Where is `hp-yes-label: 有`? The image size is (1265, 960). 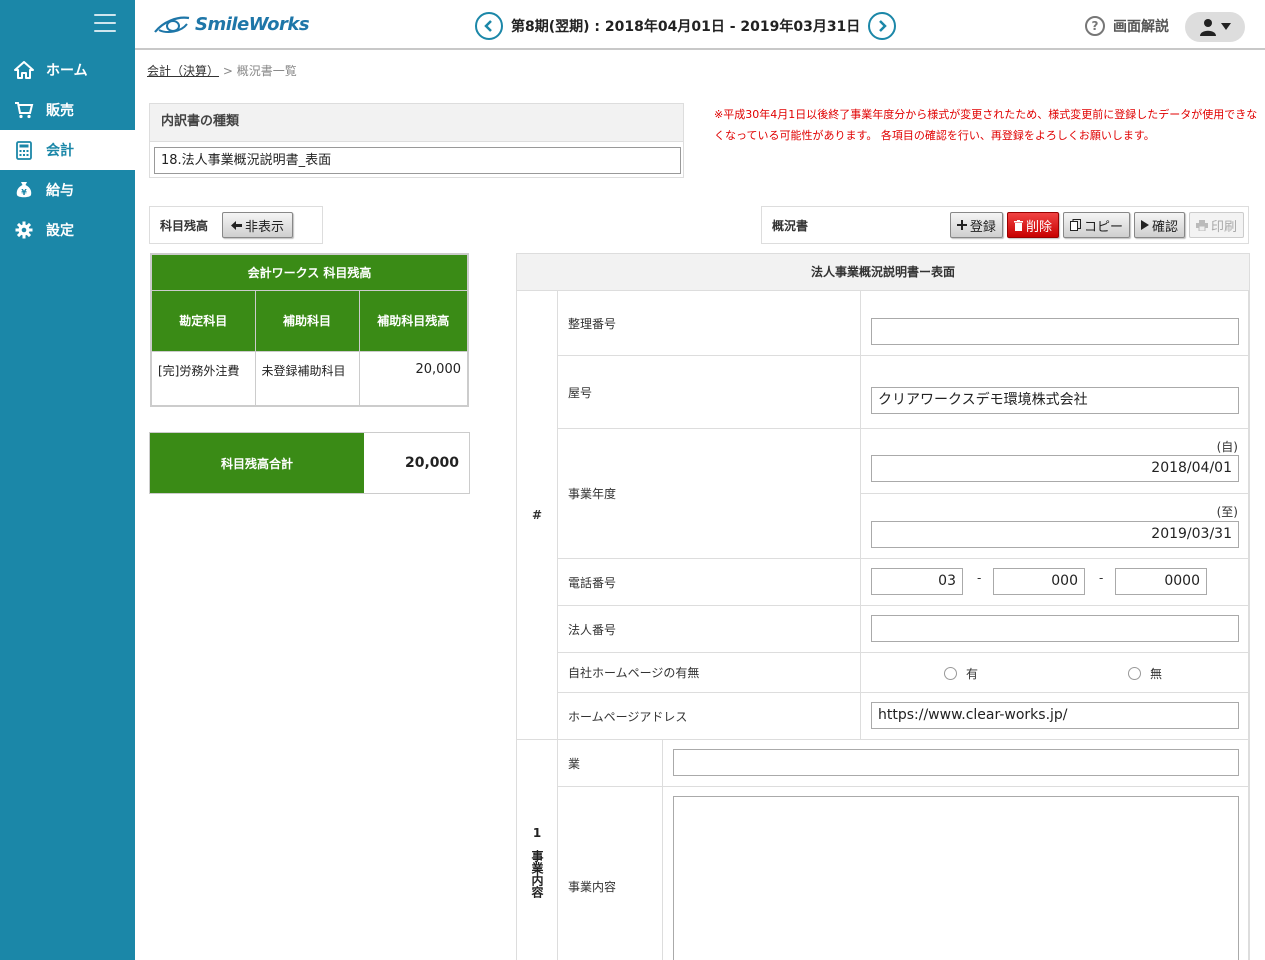 hp-yes-label: 有 is located at coordinates (972, 674).